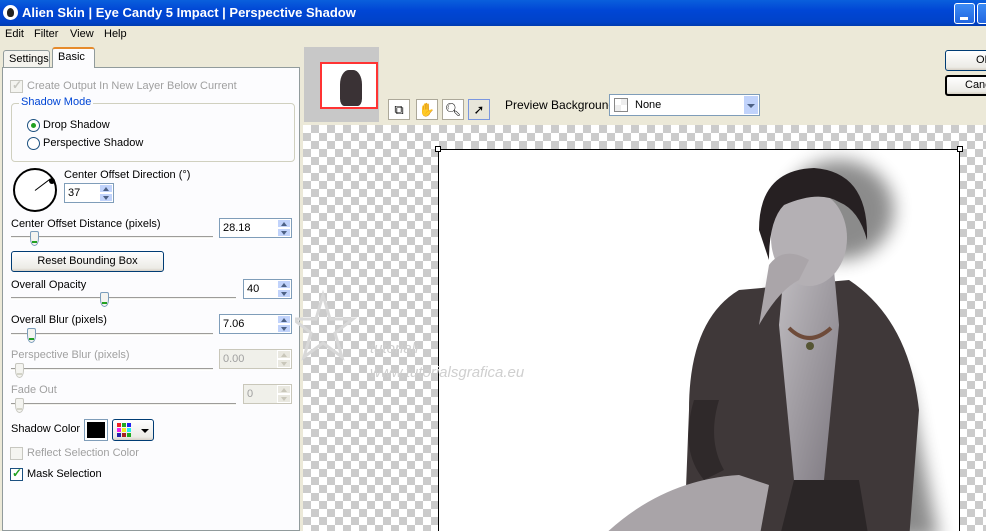 The width and height of the screenshot is (986, 531). Describe the element at coordinates (34, 390) in the screenshot. I see `fade-out-label: Fade Out` at that location.